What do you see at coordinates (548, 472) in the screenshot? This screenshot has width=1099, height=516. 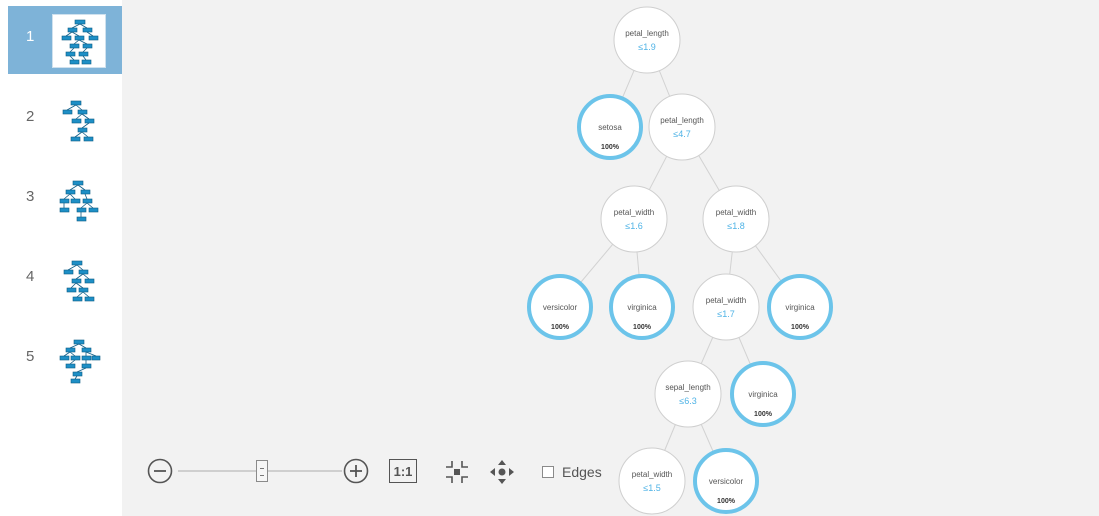 I see `edges-checkbox` at bounding box center [548, 472].